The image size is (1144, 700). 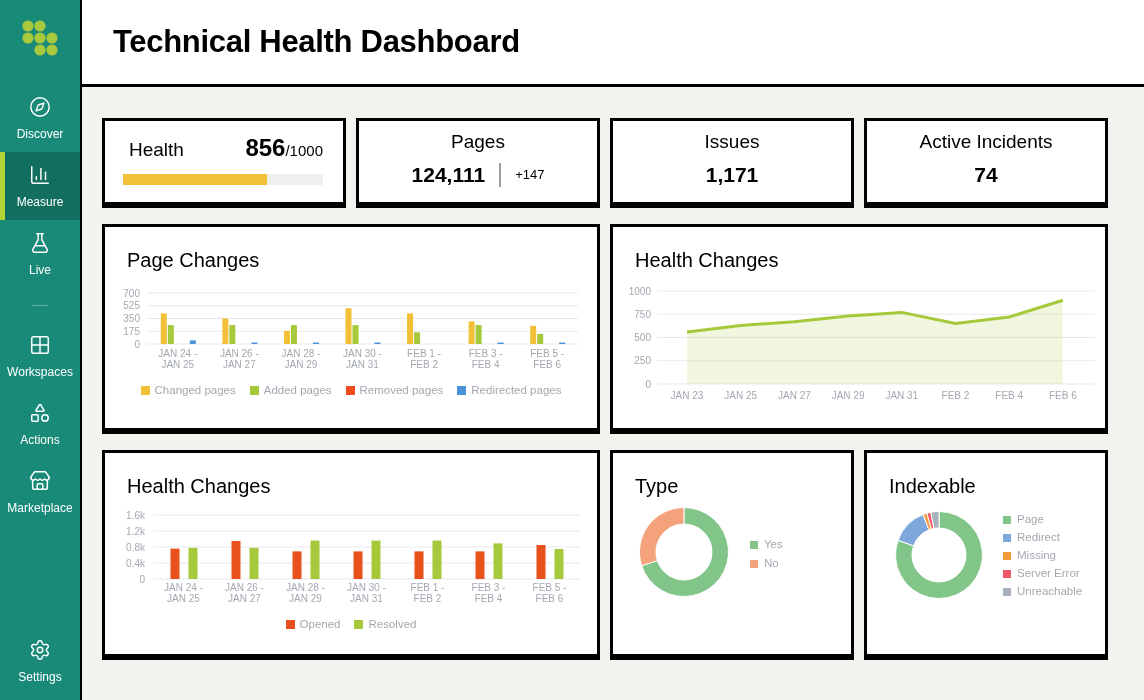 I want to click on legend-label: Redirect, so click(x=1038, y=538).